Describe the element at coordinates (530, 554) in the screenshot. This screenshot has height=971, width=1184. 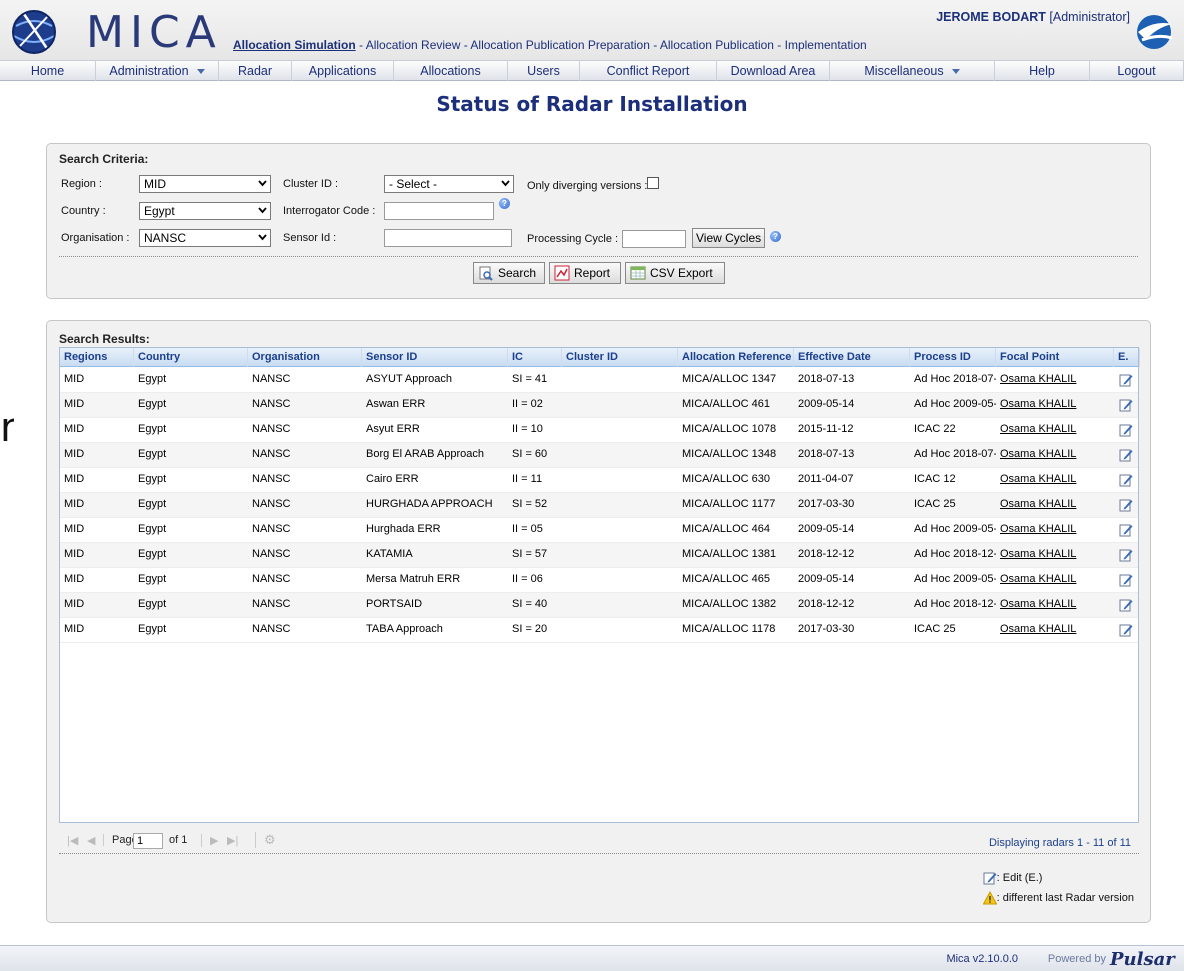
I see `table-cell: SI = 57` at that location.